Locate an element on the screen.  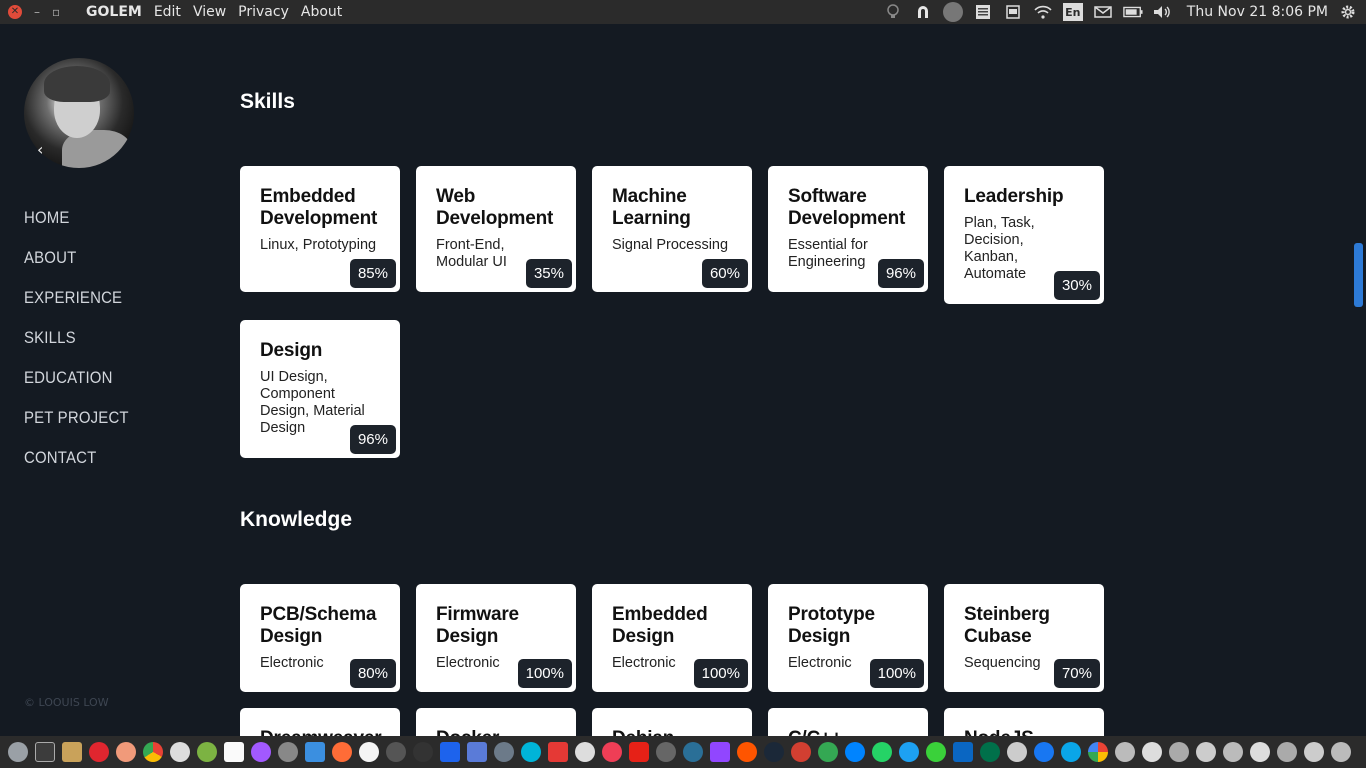
horseshoe-app-icon is located at coordinates (180, 752).